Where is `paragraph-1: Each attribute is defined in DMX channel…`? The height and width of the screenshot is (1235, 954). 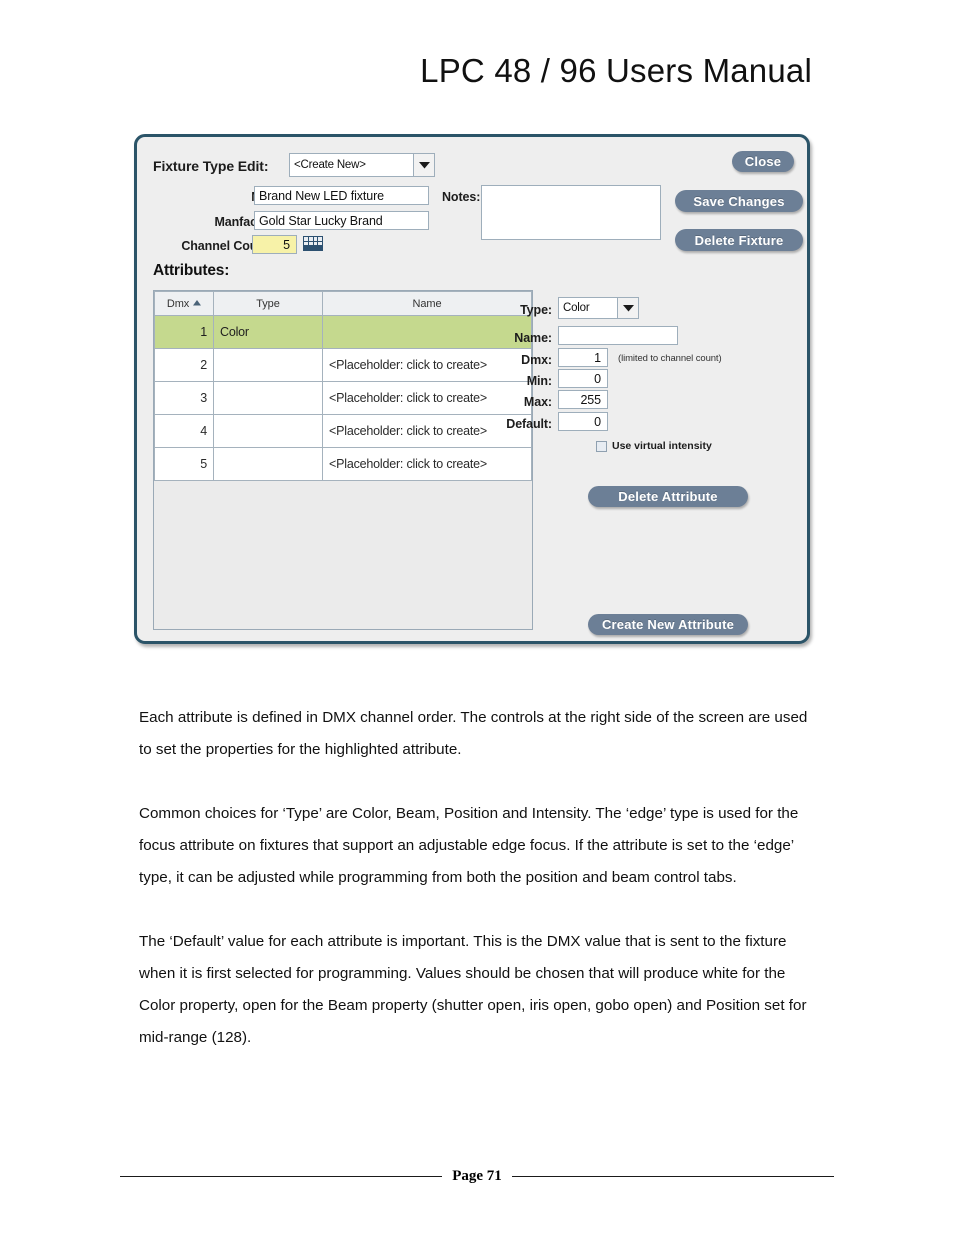
paragraph-1: Each attribute is defined in DMX channel… is located at coordinates (473, 733).